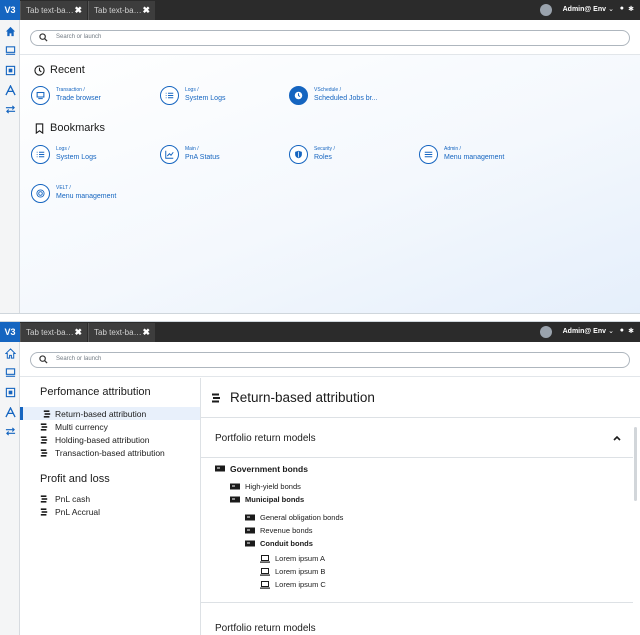  I want to click on tree-node-government-bonds: Government bonds, so click(261, 470).